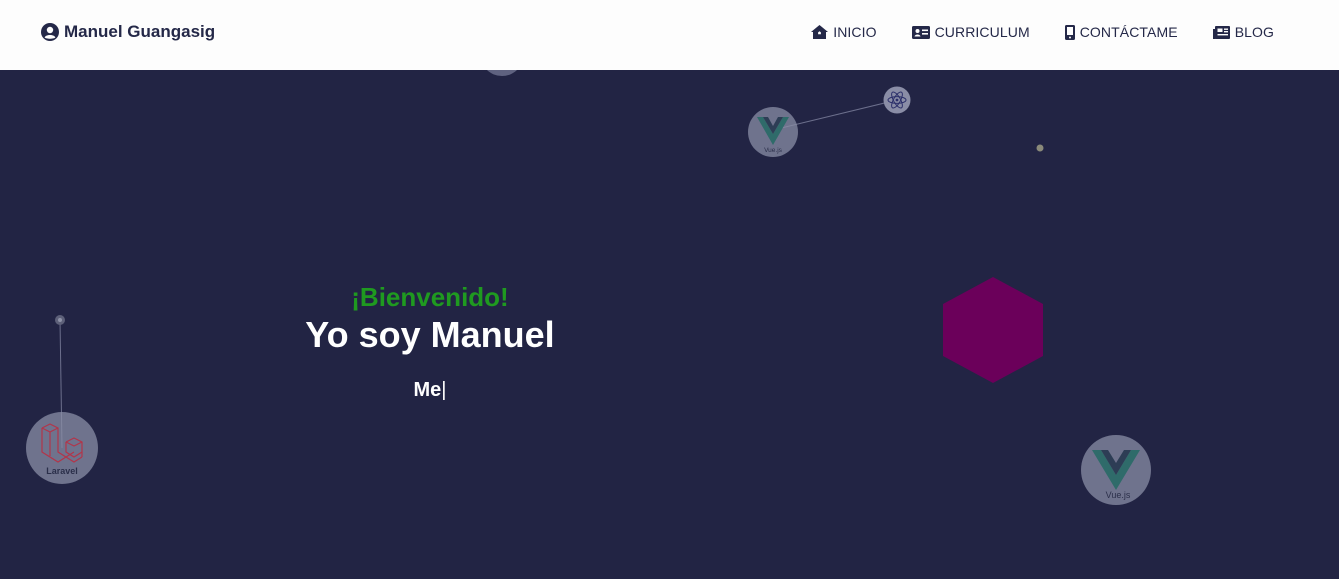 Image resolution: width=1339 pixels, height=579 pixels. Describe the element at coordinates (1069, 32) in the screenshot. I see `mobile-phone-icon` at that location.